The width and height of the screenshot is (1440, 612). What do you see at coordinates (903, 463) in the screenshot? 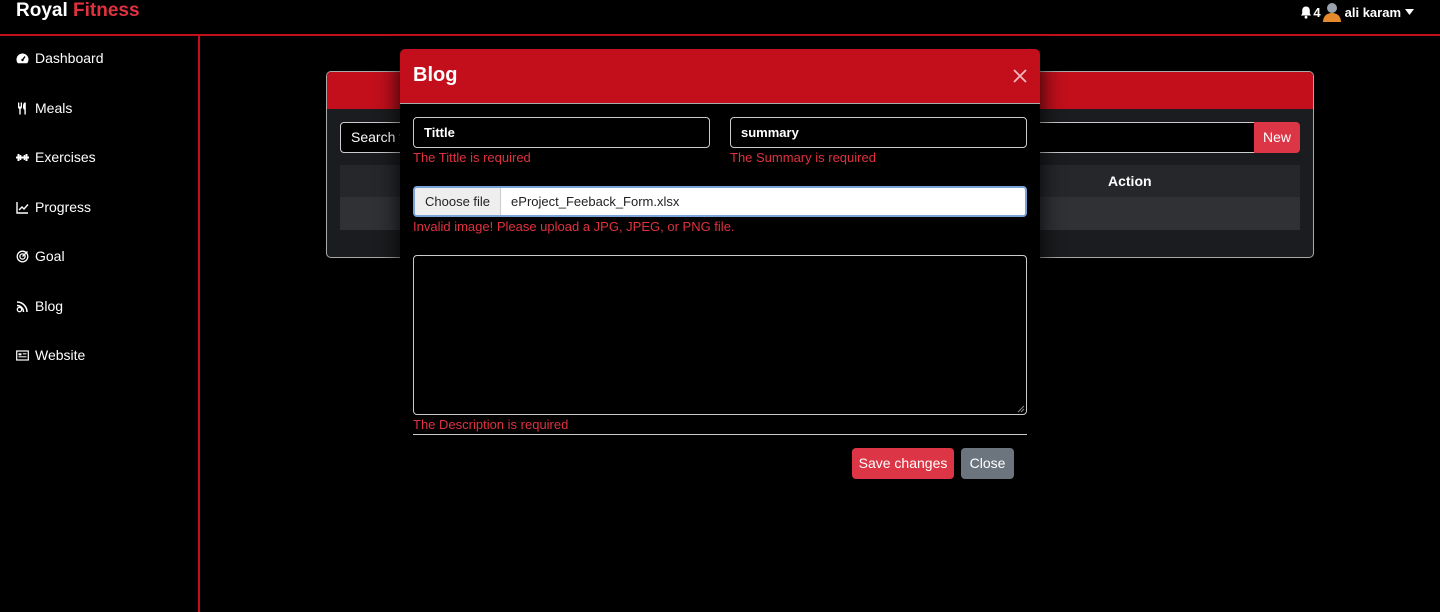
I see `save-button: Save changes` at bounding box center [903, 463].